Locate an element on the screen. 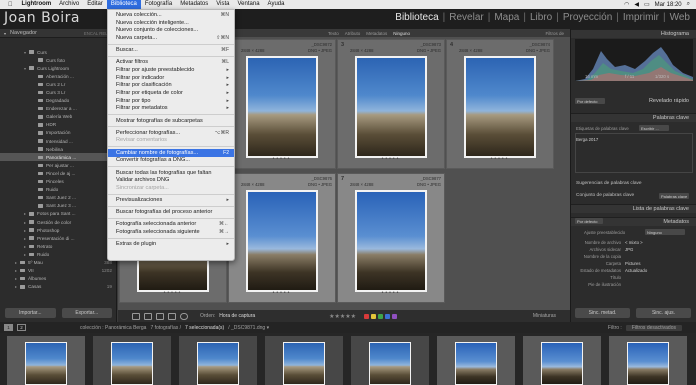 This screenshot has height=385, width=696. menu-vista: Vista is located at coordinates (222, 4).